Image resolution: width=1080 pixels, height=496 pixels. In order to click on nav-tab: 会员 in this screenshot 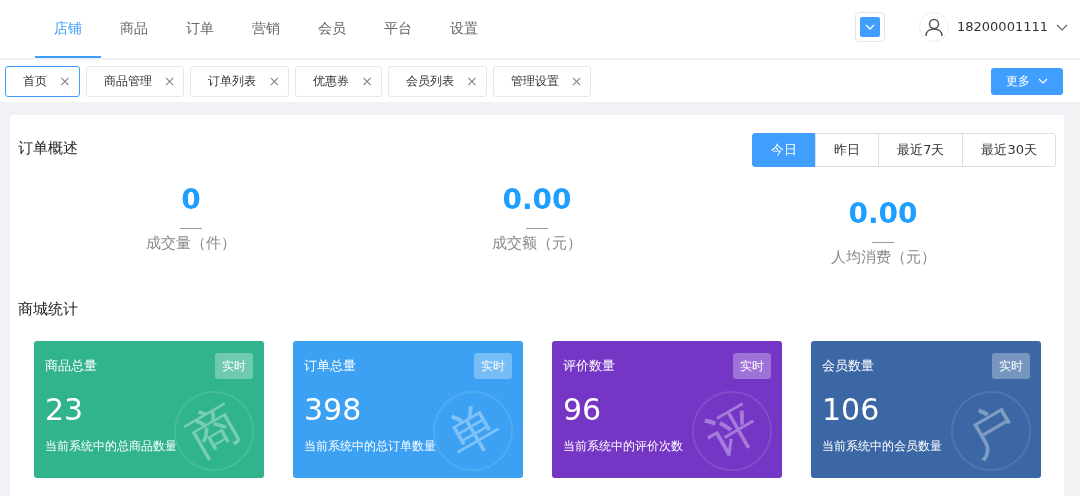, I will do `click(332, 29)`.